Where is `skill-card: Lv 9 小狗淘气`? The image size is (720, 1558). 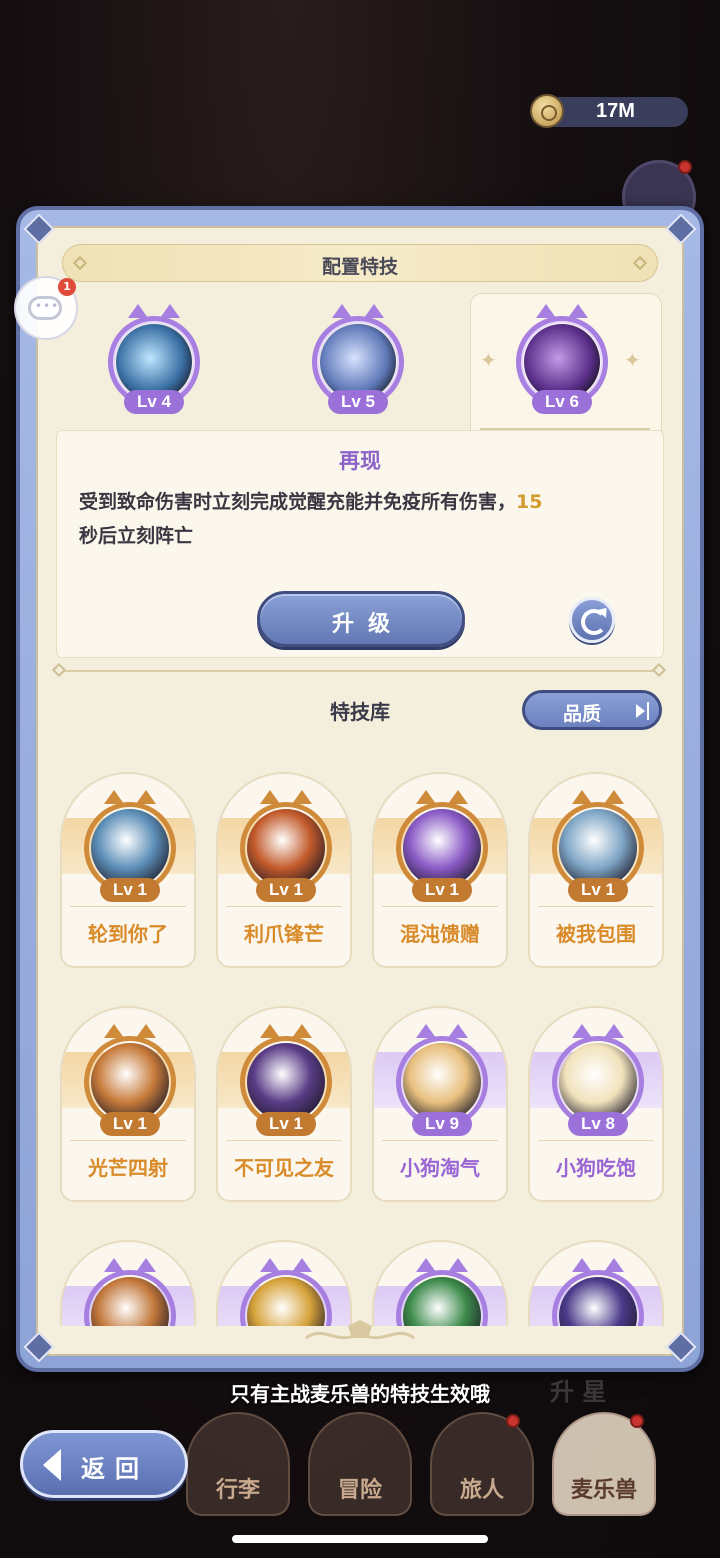
skill-card: Lv 9 小狗淘气 is located at coordinates (440, 1104).